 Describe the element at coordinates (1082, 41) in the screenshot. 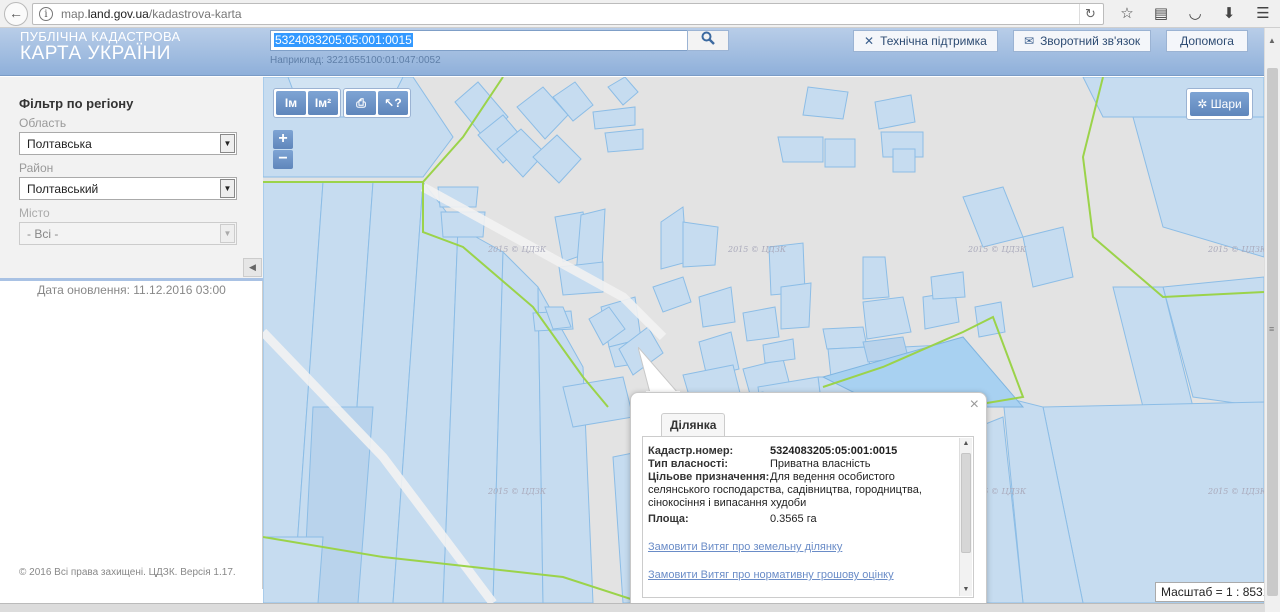

I see `feedback-button: ✉ Зворотний зв'язок` at that location.